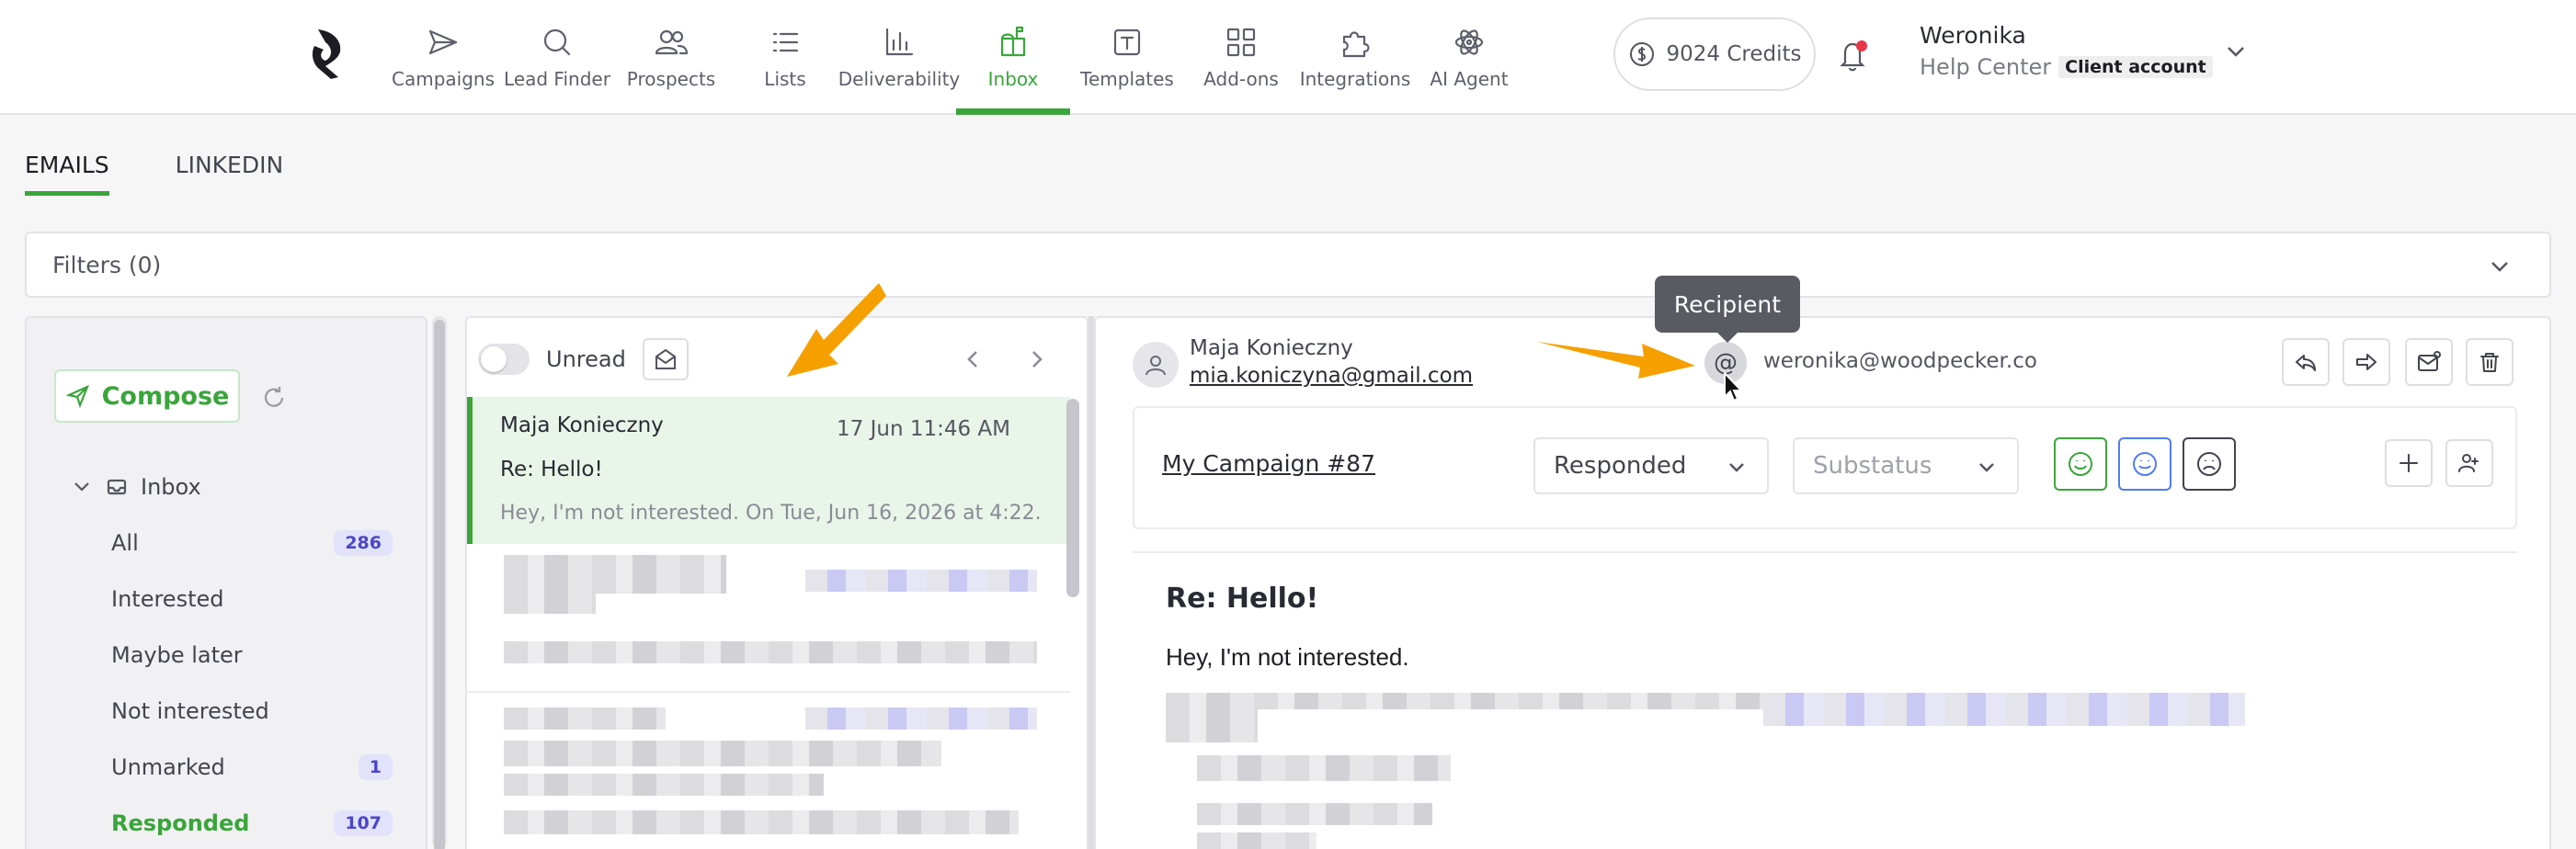 Image resolution: width=2576 pixels, height=849 pixels. Describe the element at coordinates (1013, 41) in the screenshot. I see `mailbox-icon` at that location.